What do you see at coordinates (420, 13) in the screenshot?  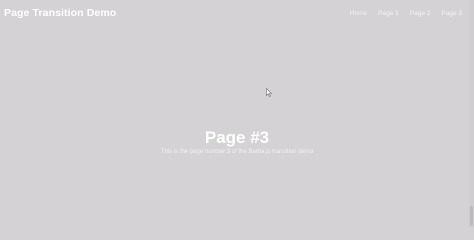 I see `nav-link-page-2: Page 2` at bounding box center [420, 13].